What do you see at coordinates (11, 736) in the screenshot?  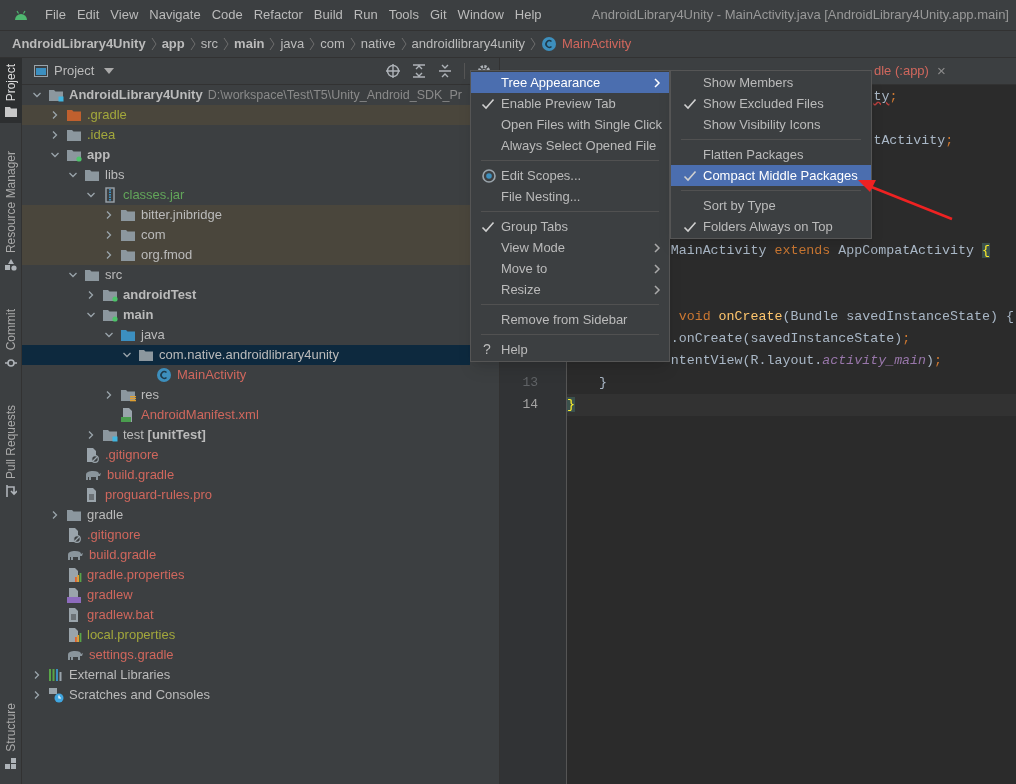 I see `tool-window-tab: Structure` at bounding box center [11, 736].